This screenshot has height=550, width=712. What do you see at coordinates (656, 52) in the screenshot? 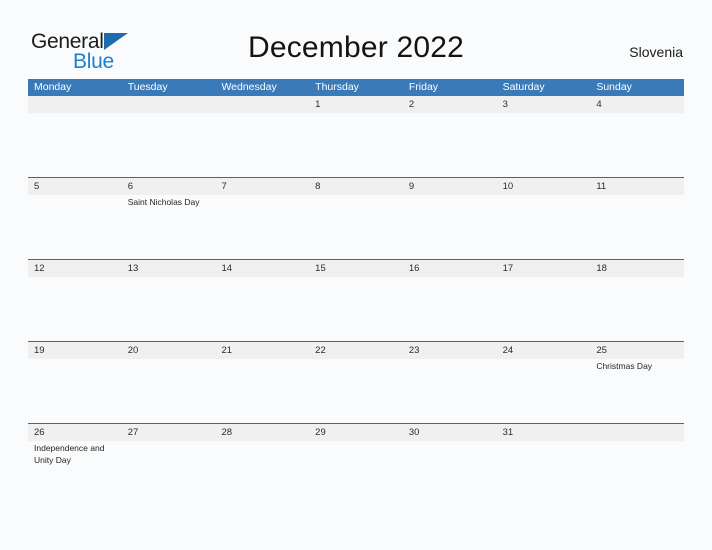
I see `country-label: Slovenia` at bounding box center [656, 52].